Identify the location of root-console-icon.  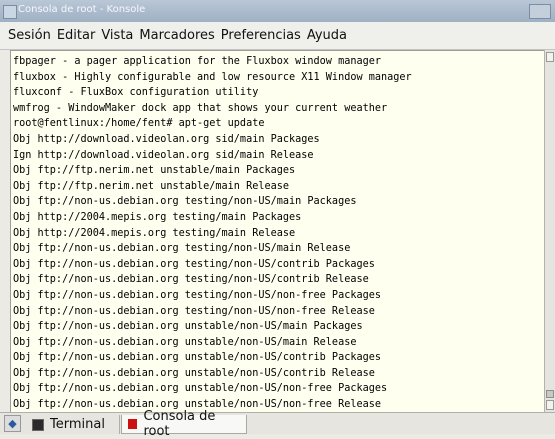
(132, 424).